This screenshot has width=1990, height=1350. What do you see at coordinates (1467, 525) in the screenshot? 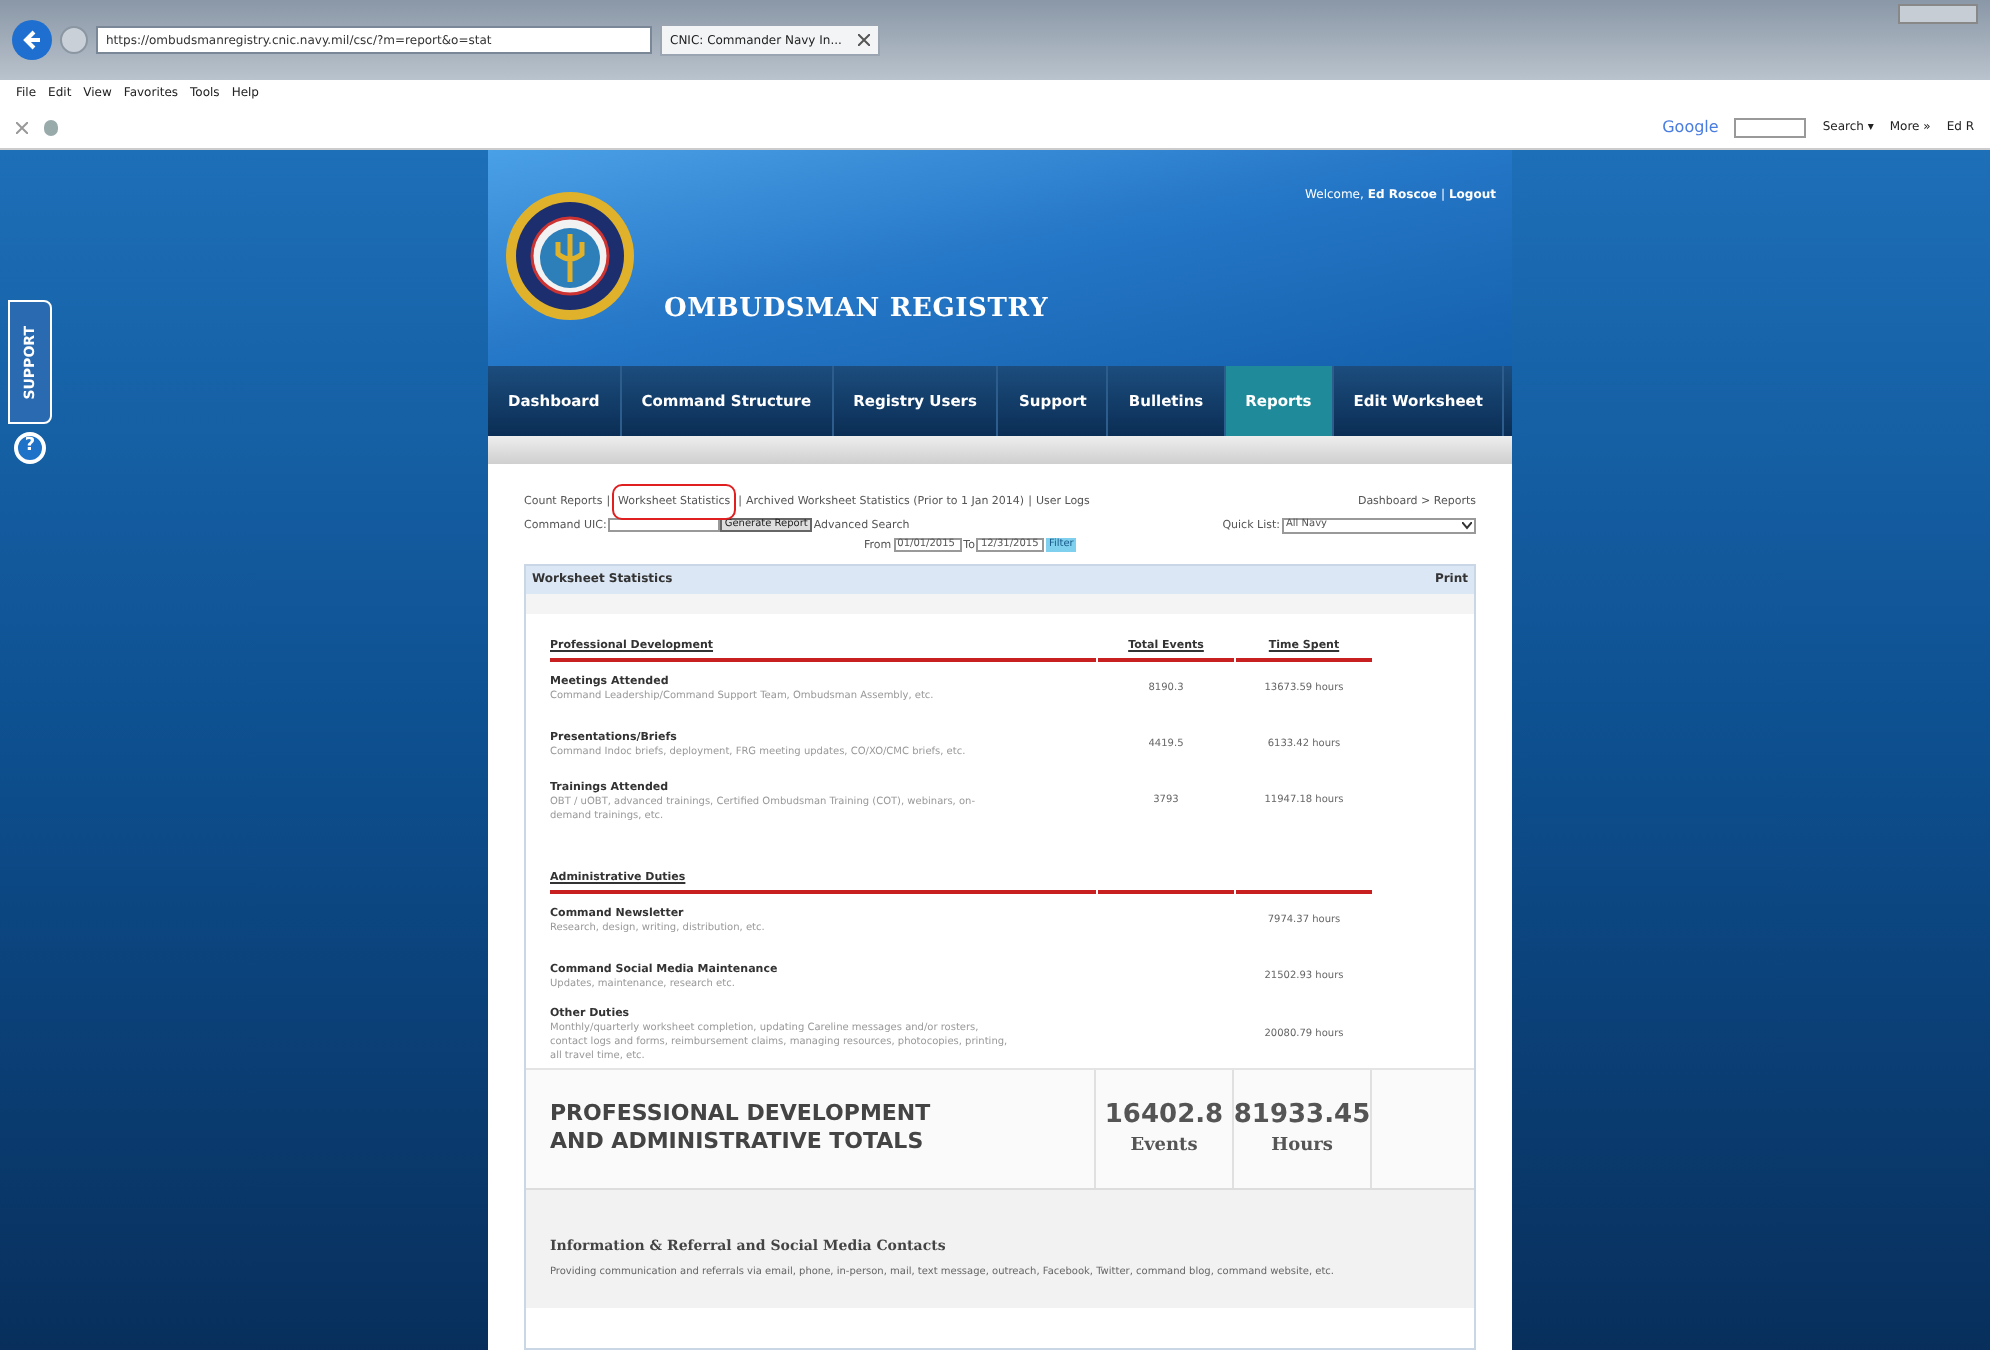
I see `chevron-icon` at bounding box center [1467, 525].